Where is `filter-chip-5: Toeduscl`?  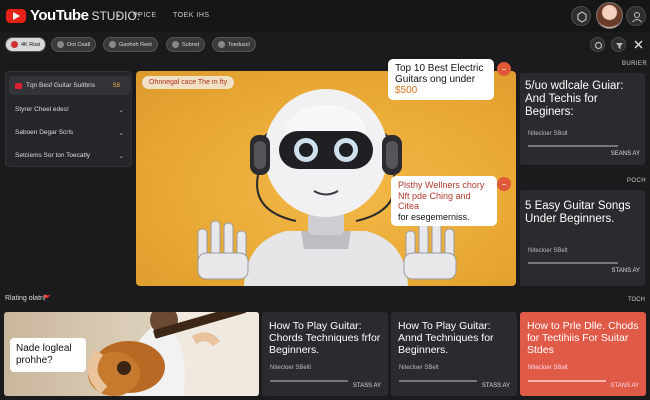 filter-chip-5: Toeduscl is located at coordinates (234, 44).